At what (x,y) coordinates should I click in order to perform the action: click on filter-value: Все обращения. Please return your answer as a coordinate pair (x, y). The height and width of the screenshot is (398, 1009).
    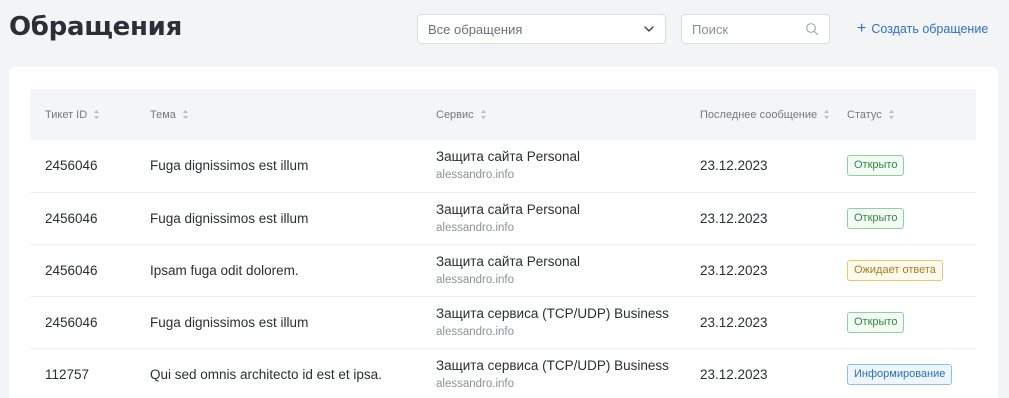
    Looking at the image, I should click on (475, 29).